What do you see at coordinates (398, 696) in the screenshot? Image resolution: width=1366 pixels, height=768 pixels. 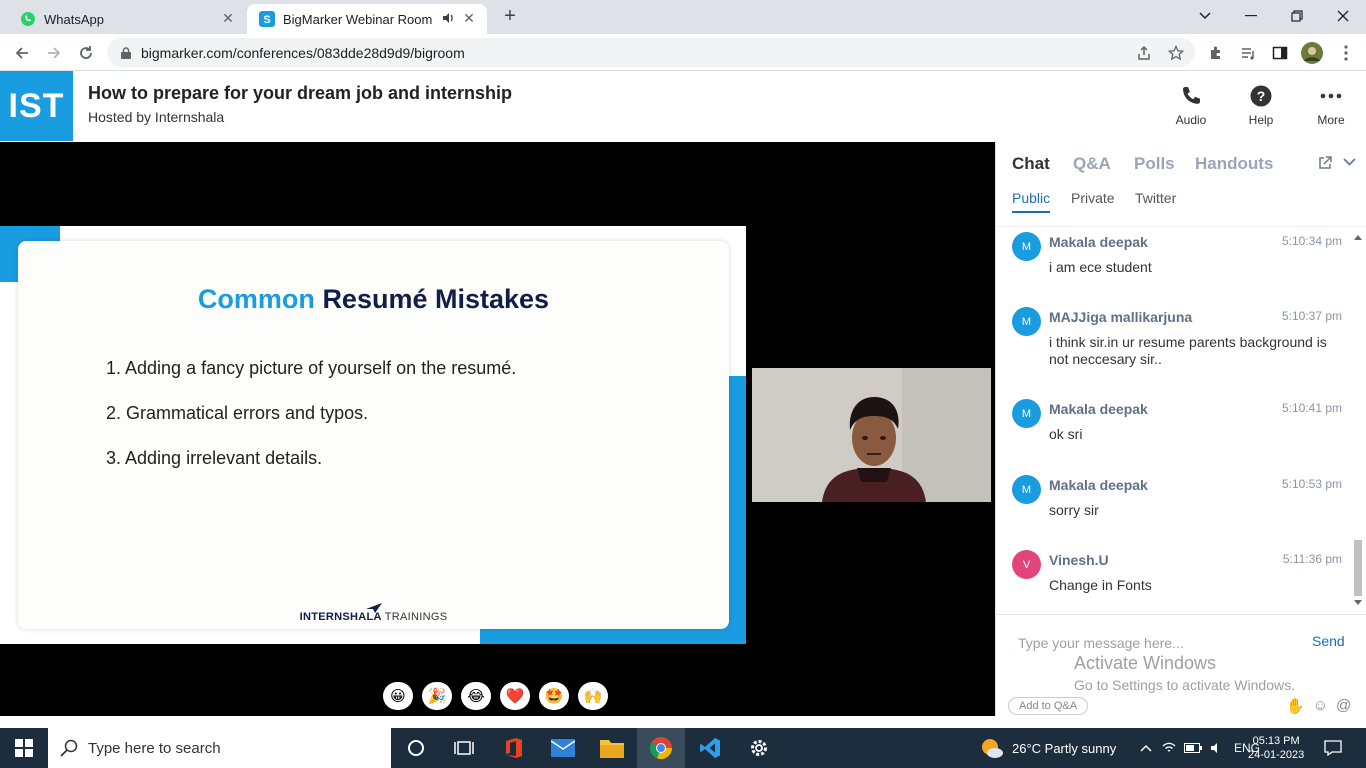 I see `reaction-grin: 😀` at bounding box center [398, 696].